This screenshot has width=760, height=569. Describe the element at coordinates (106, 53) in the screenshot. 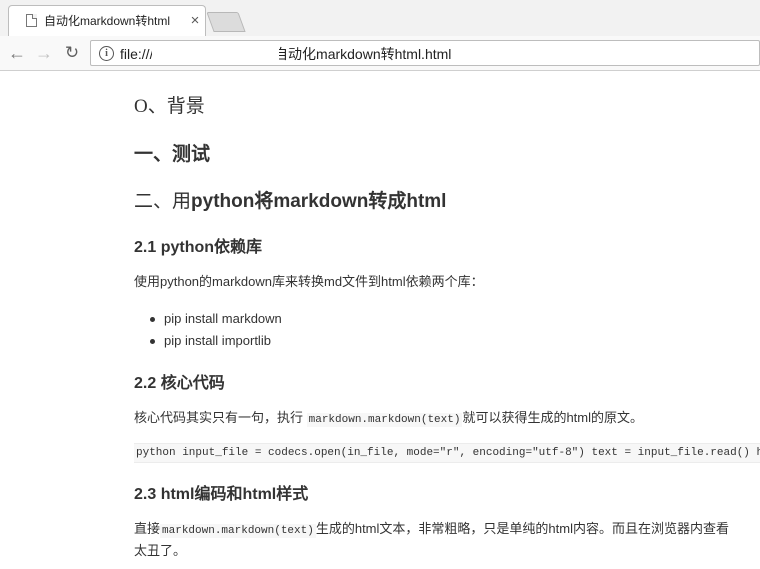

I see `info-icon: i` at that location.